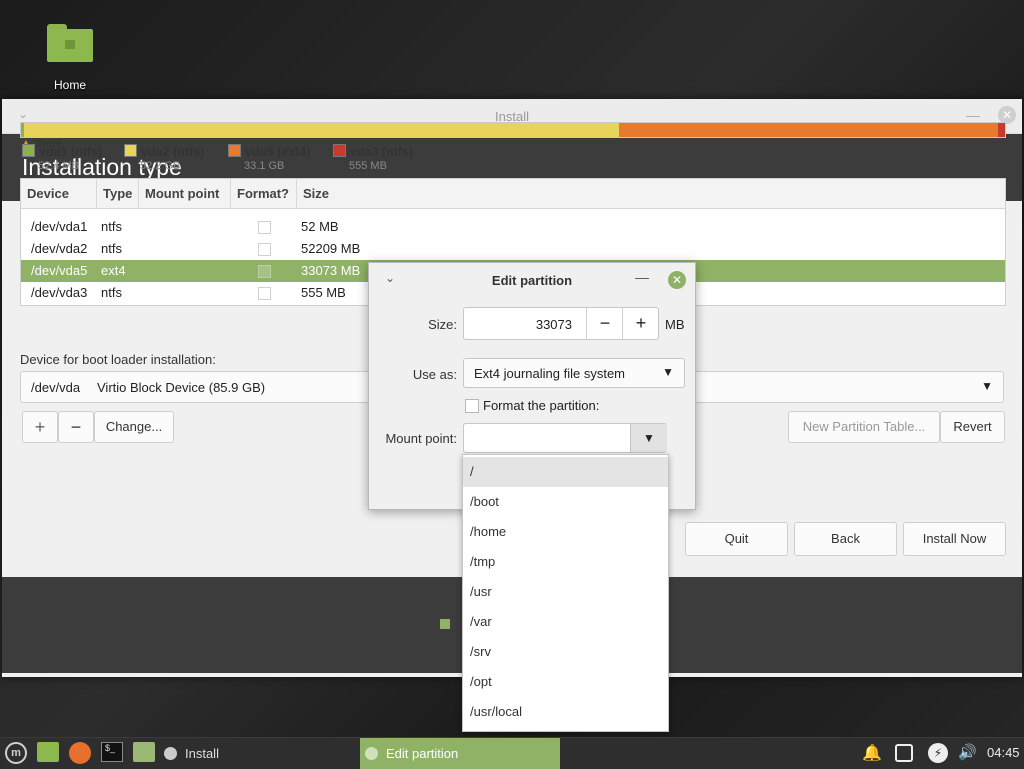 This screenshot has width=1024, height=769. Describe the element at coordinates (954, 539) in the screenshot. I see `install-now-button: Install Now` at that location.